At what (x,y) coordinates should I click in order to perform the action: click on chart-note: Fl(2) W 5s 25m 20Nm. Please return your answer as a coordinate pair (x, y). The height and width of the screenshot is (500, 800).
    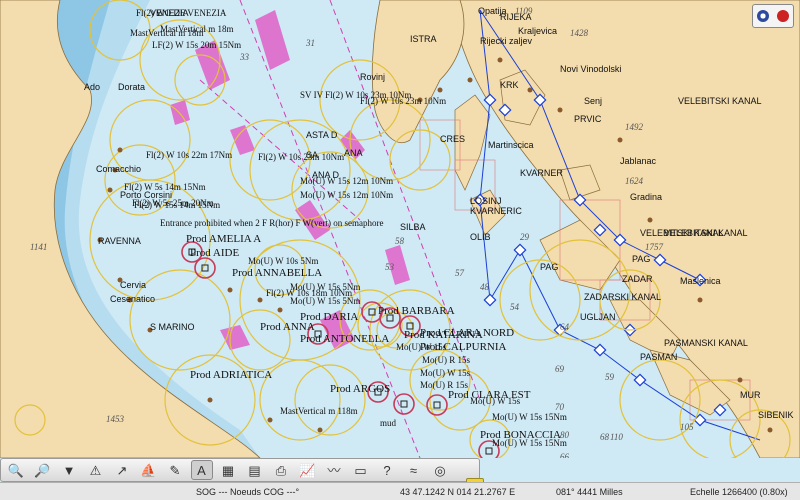
    Looking at the image, I should click on (173, 203).